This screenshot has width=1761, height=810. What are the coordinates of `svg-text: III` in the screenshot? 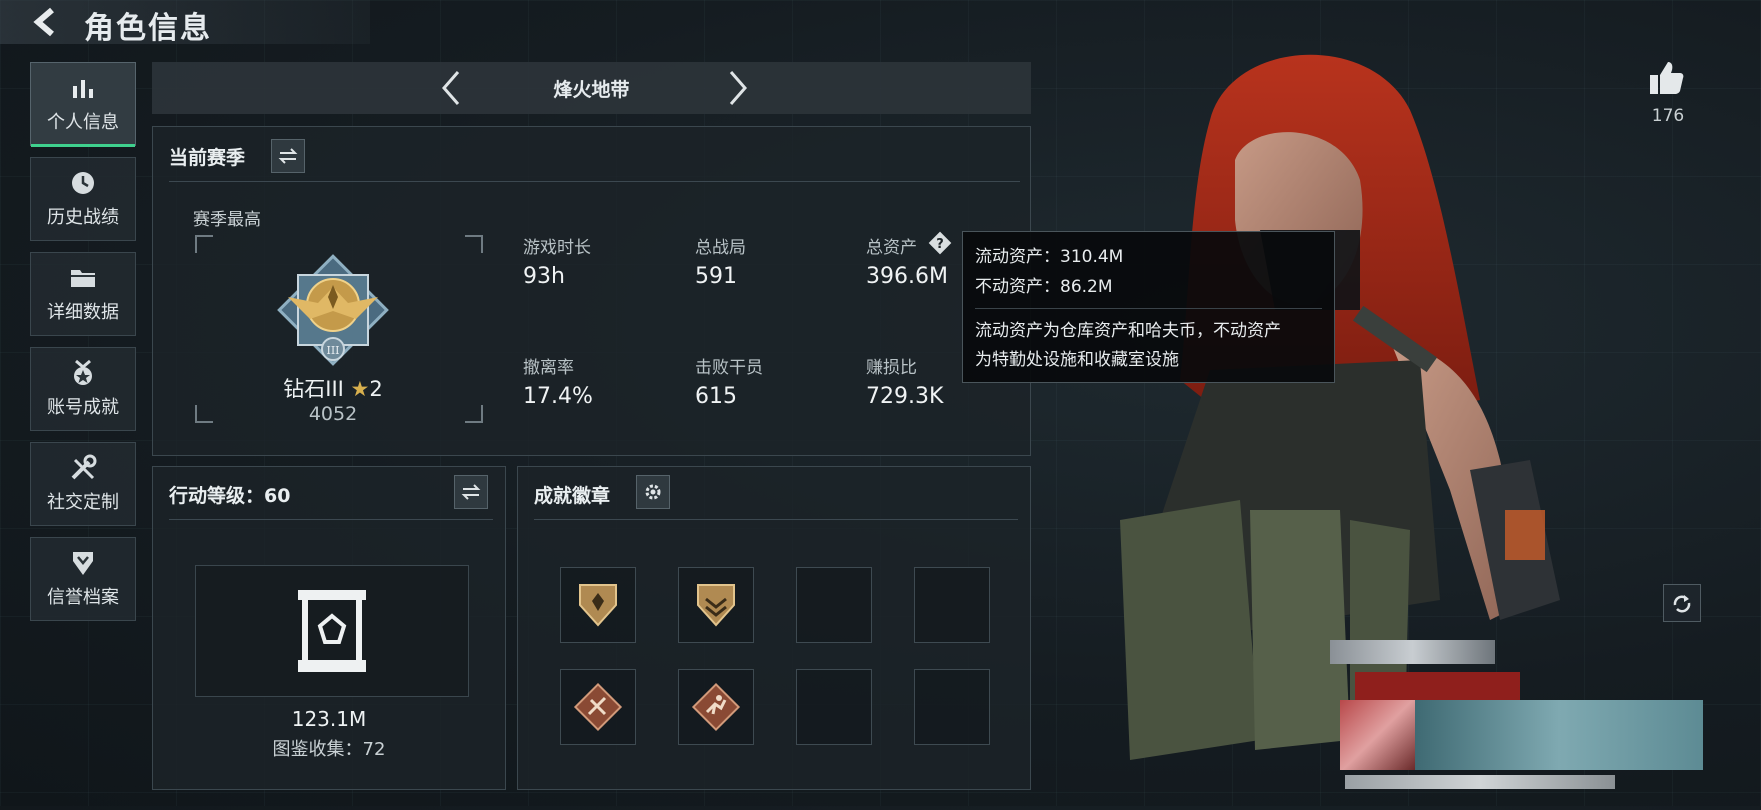 It's located at (332, 350).